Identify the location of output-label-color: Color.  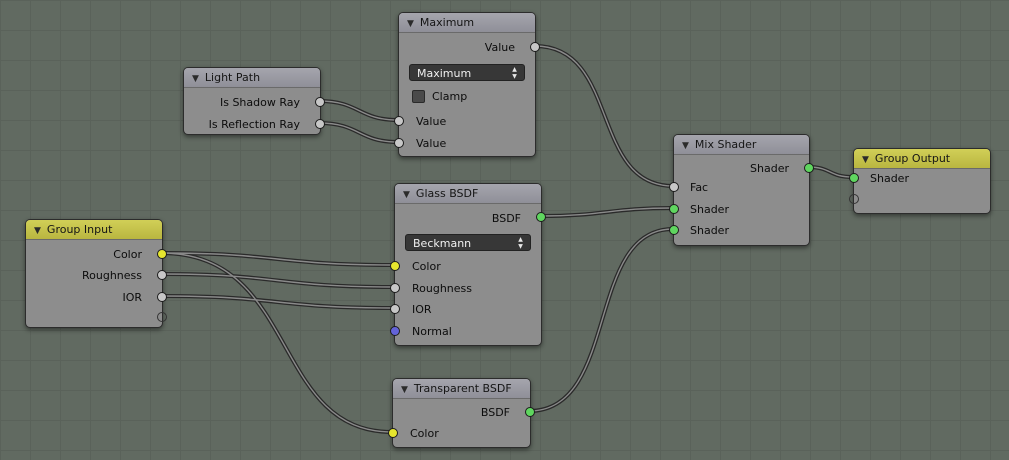
(127, 254).